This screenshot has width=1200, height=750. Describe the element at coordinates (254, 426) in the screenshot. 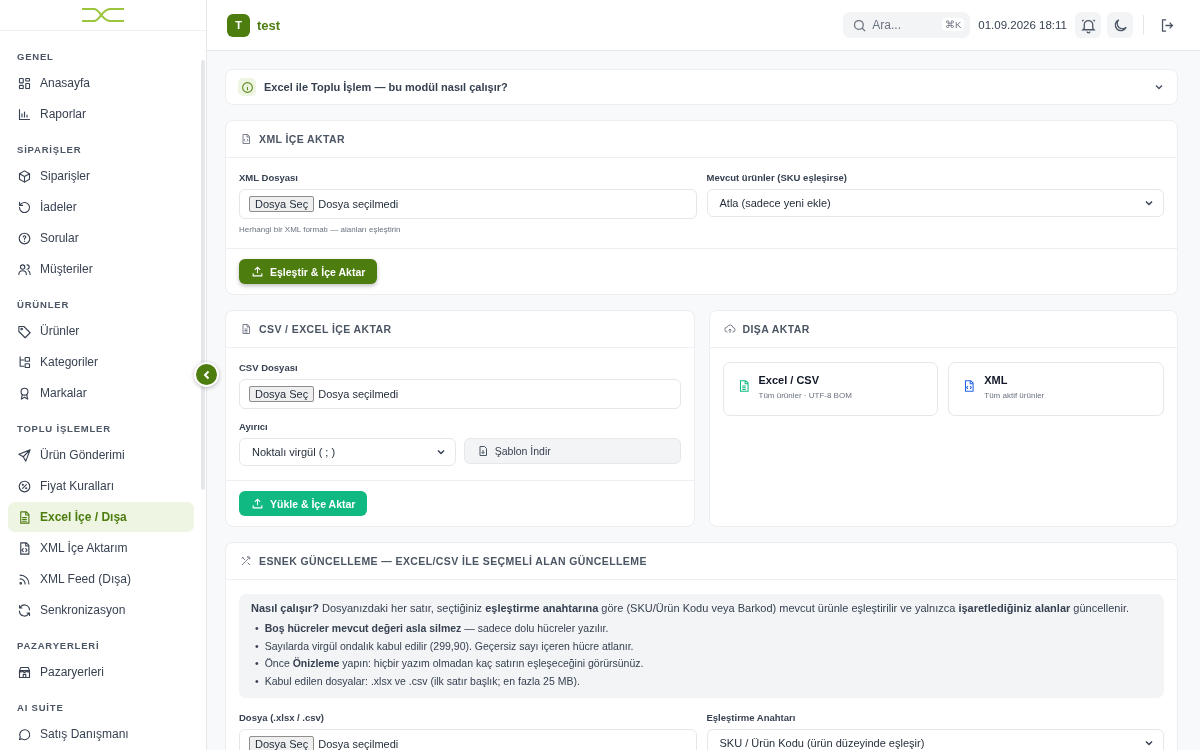

I see `field-label: Ayırıcı` at that location.